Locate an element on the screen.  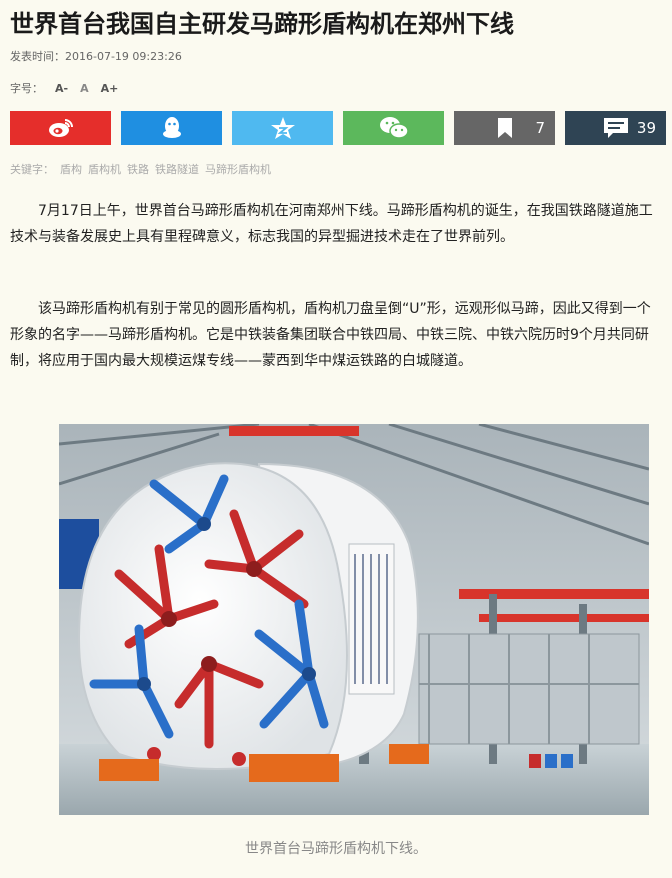
bookmark-icon is located at coordinates (505, 128).